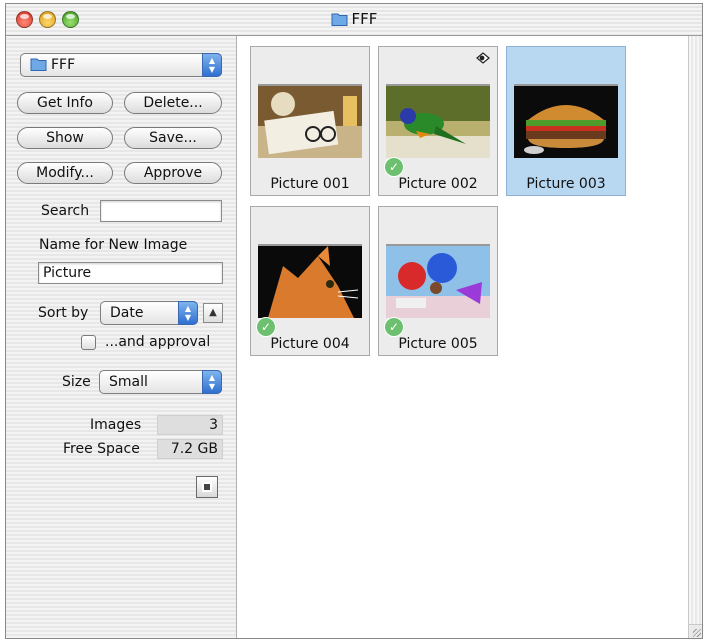 This screenshot has height=642, width=708. What do you see at coordinates (128, 382) in the screenshot?
I see `size-value: Small` at bounding box center [128, 382].